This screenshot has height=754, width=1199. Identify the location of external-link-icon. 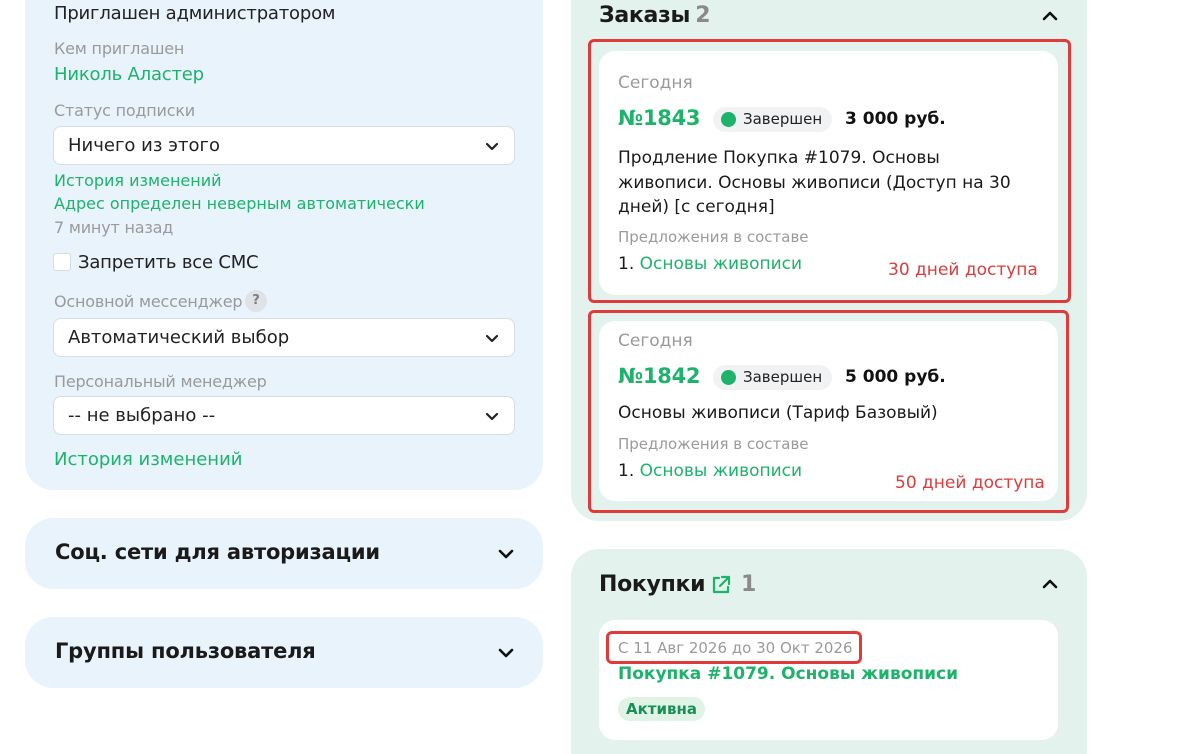
(721, 585).